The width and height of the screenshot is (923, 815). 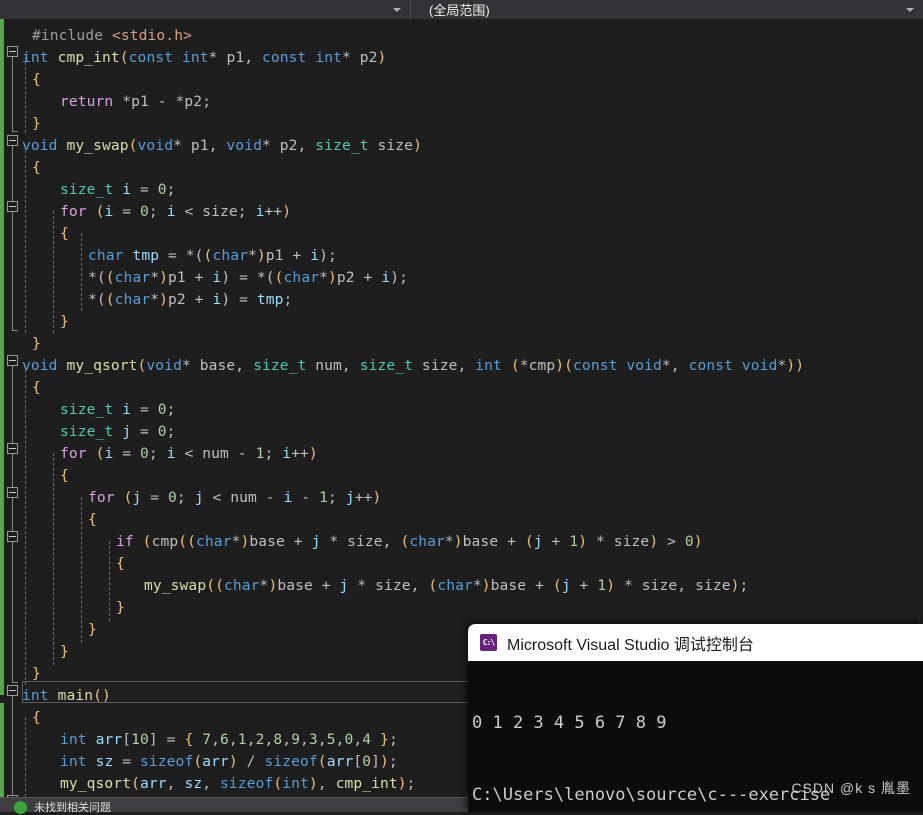 I want to click on console-app-icon: C:\, so click(x=488, y=642).